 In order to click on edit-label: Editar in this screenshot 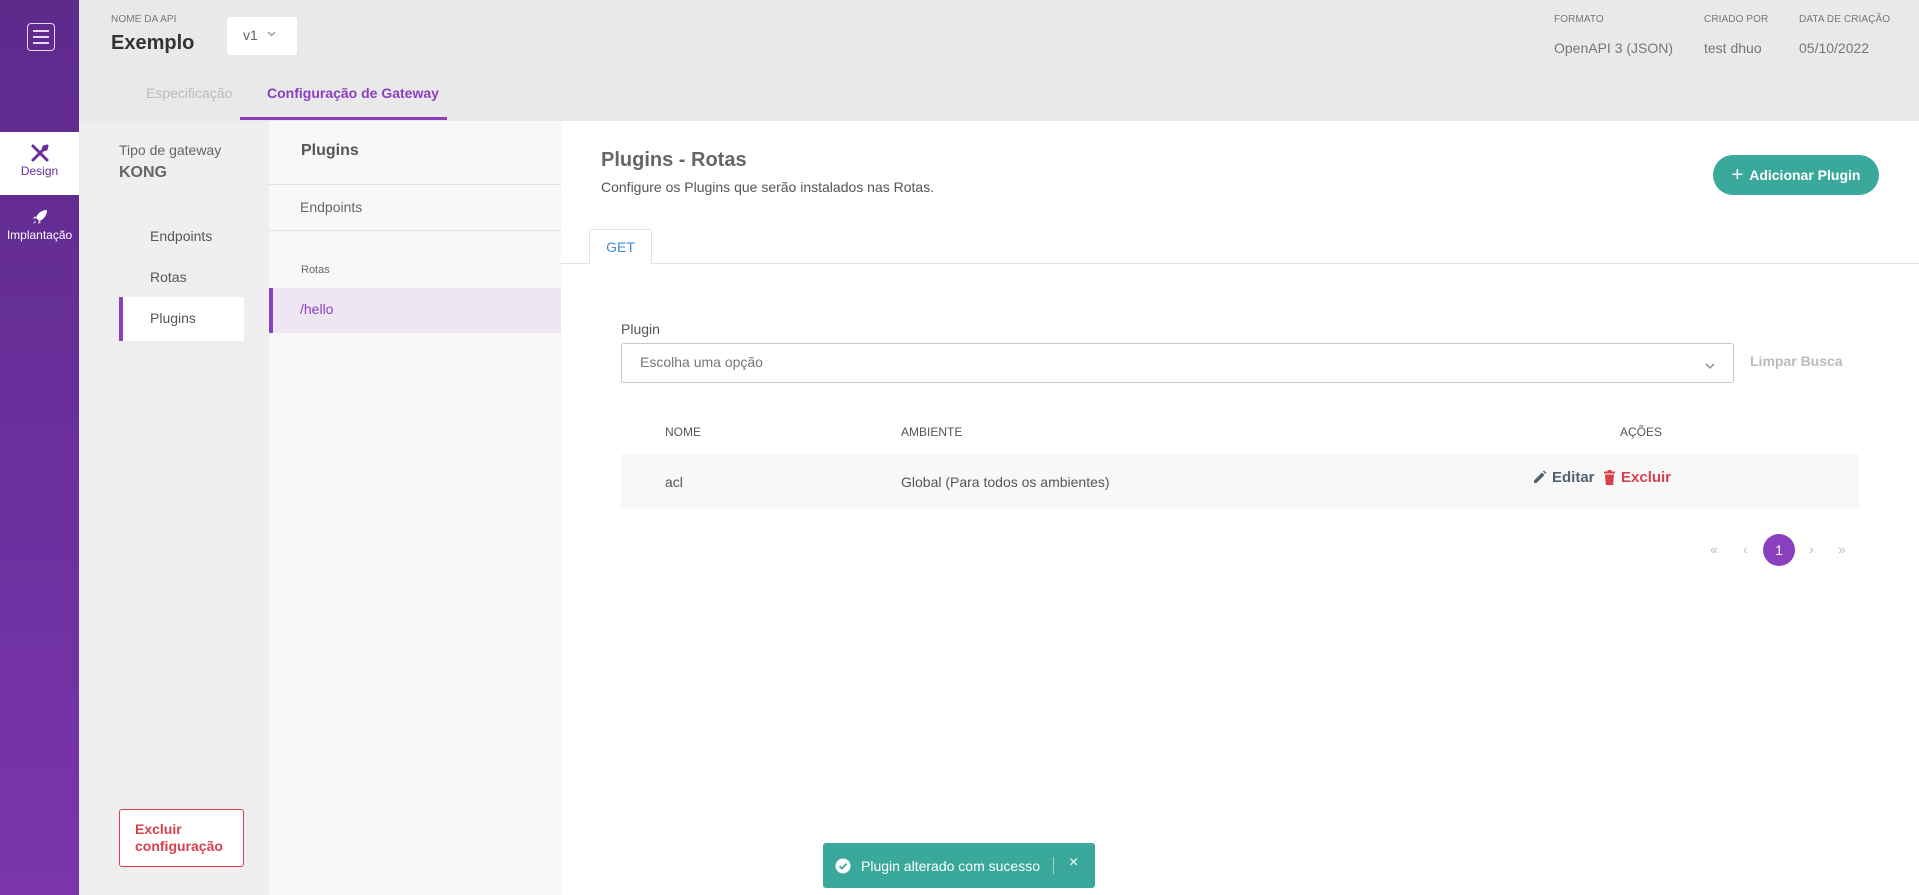, I will do `click(1573, 477)`.